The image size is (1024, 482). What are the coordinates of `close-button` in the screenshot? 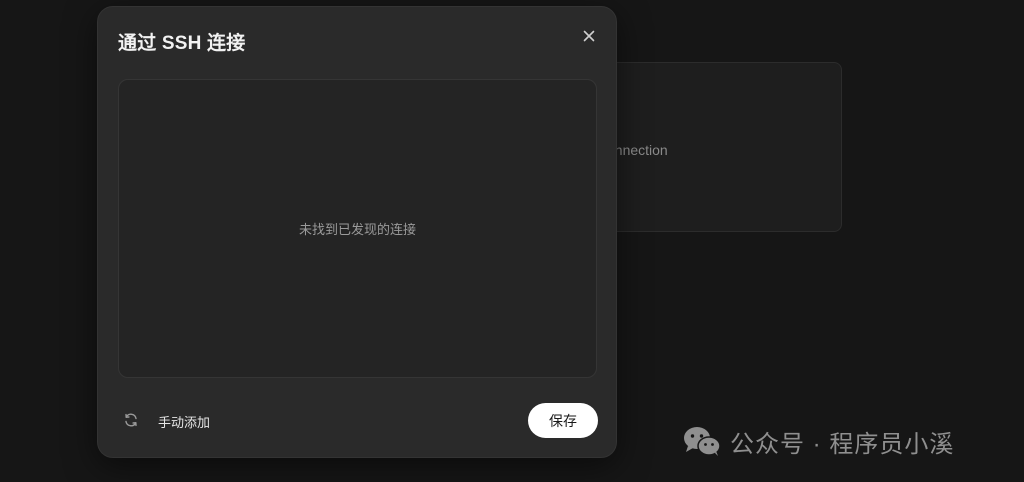 It's located at (589, 36).